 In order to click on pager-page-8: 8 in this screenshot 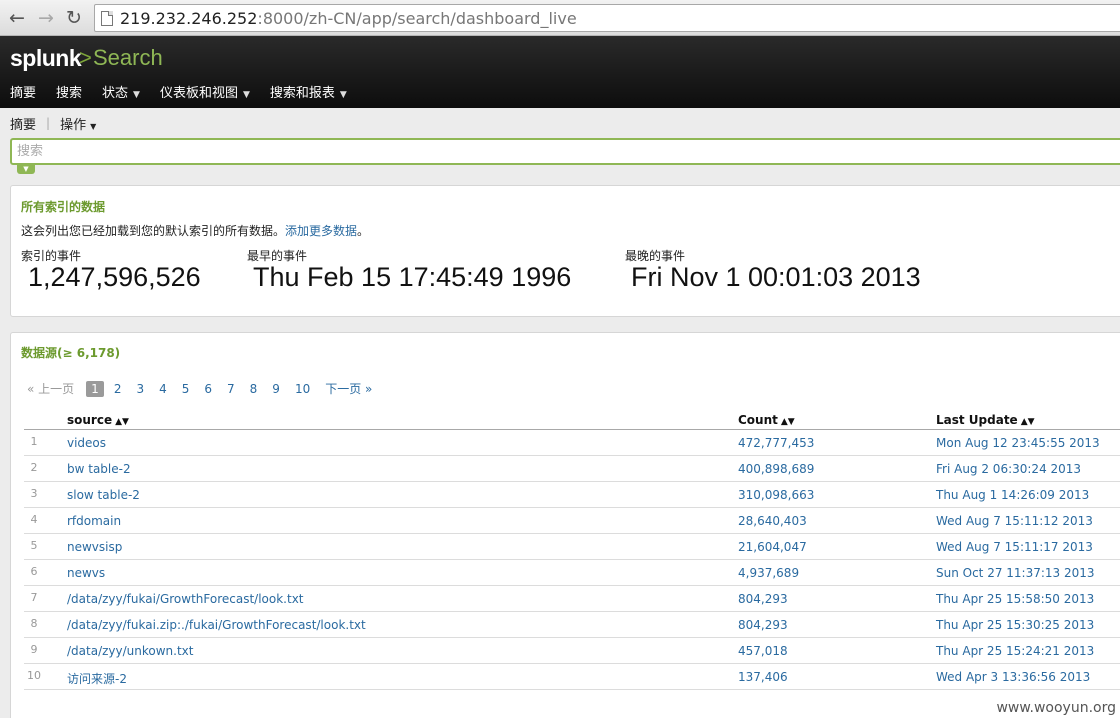, I will do `click(254, 389)`.